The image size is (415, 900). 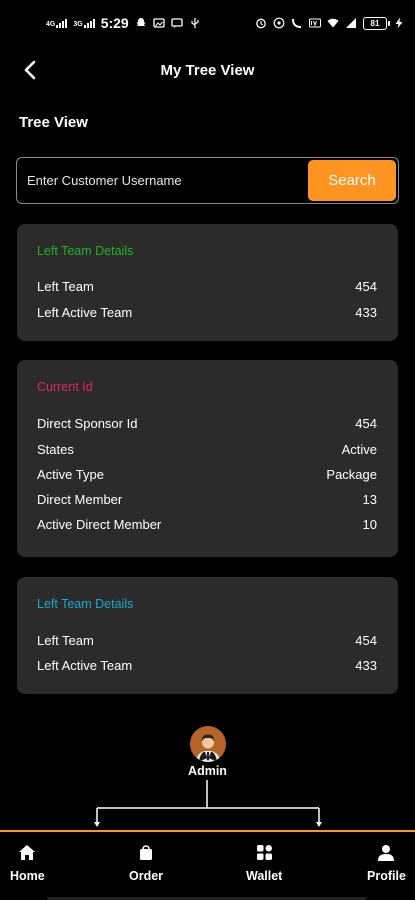 I want to click on status-bar-right: 81, so click(x=330, y=23).